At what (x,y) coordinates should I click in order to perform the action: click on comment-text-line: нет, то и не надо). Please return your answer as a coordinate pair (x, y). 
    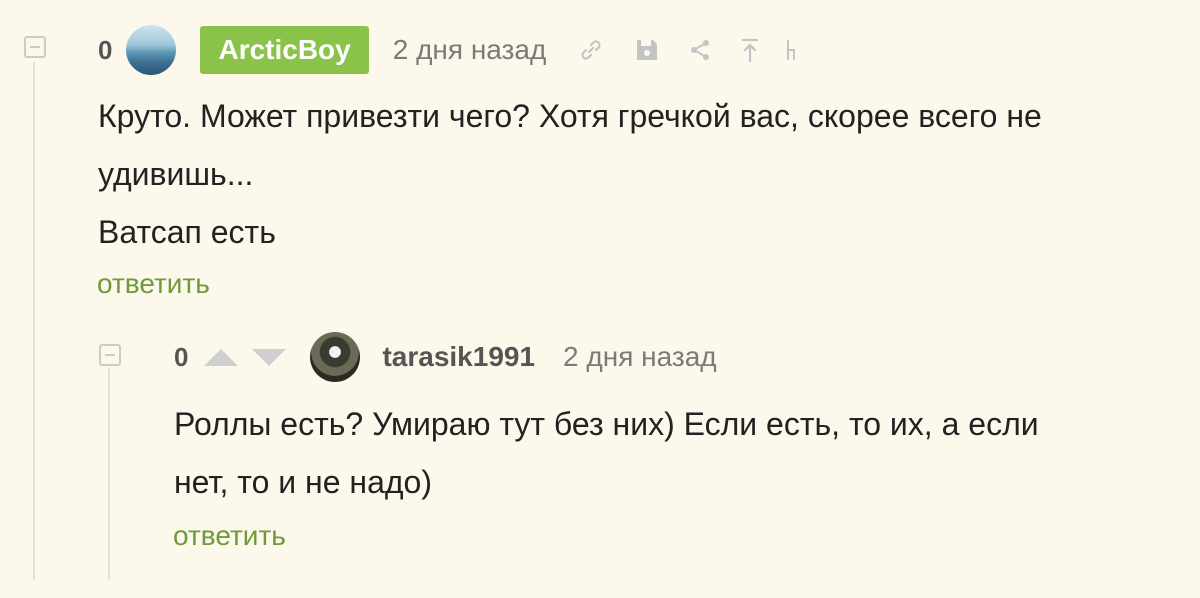
    Looking at the image, I should click on (303, 482).